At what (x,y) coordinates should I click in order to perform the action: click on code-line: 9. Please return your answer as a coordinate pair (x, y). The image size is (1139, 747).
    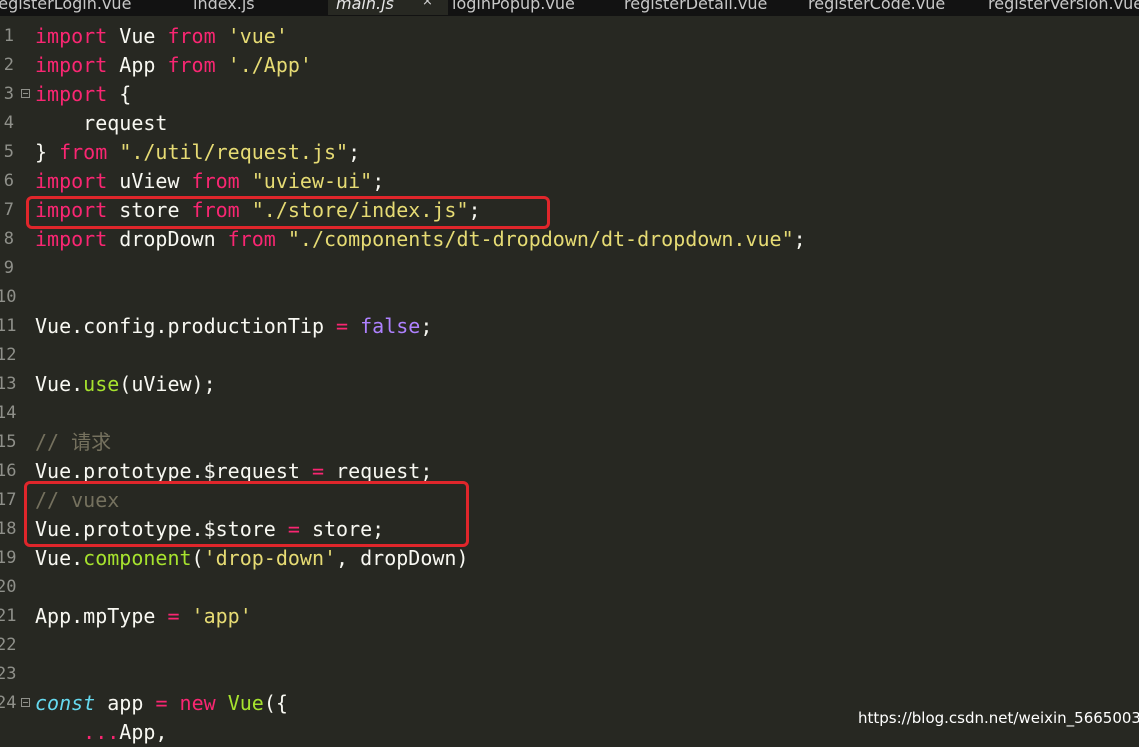
    Looking at the image, I should click on (569, 268).